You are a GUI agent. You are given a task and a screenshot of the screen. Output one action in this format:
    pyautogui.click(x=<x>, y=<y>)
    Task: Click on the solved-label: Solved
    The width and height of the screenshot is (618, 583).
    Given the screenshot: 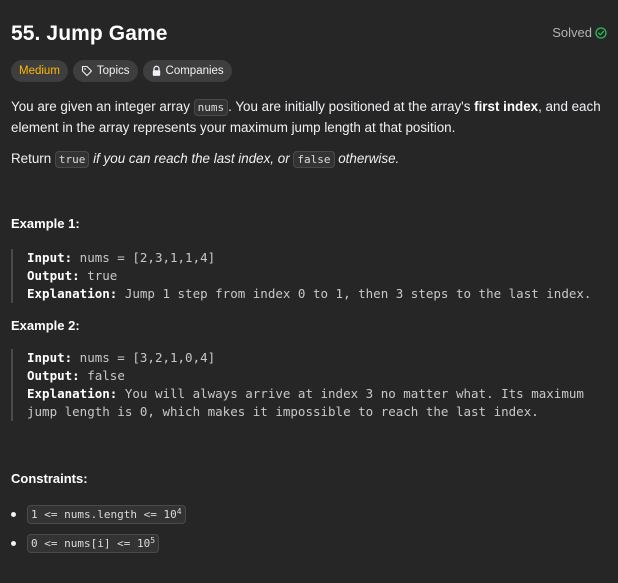 What is the action you would take?
    pyautogui.click(x=572, y=32)
    